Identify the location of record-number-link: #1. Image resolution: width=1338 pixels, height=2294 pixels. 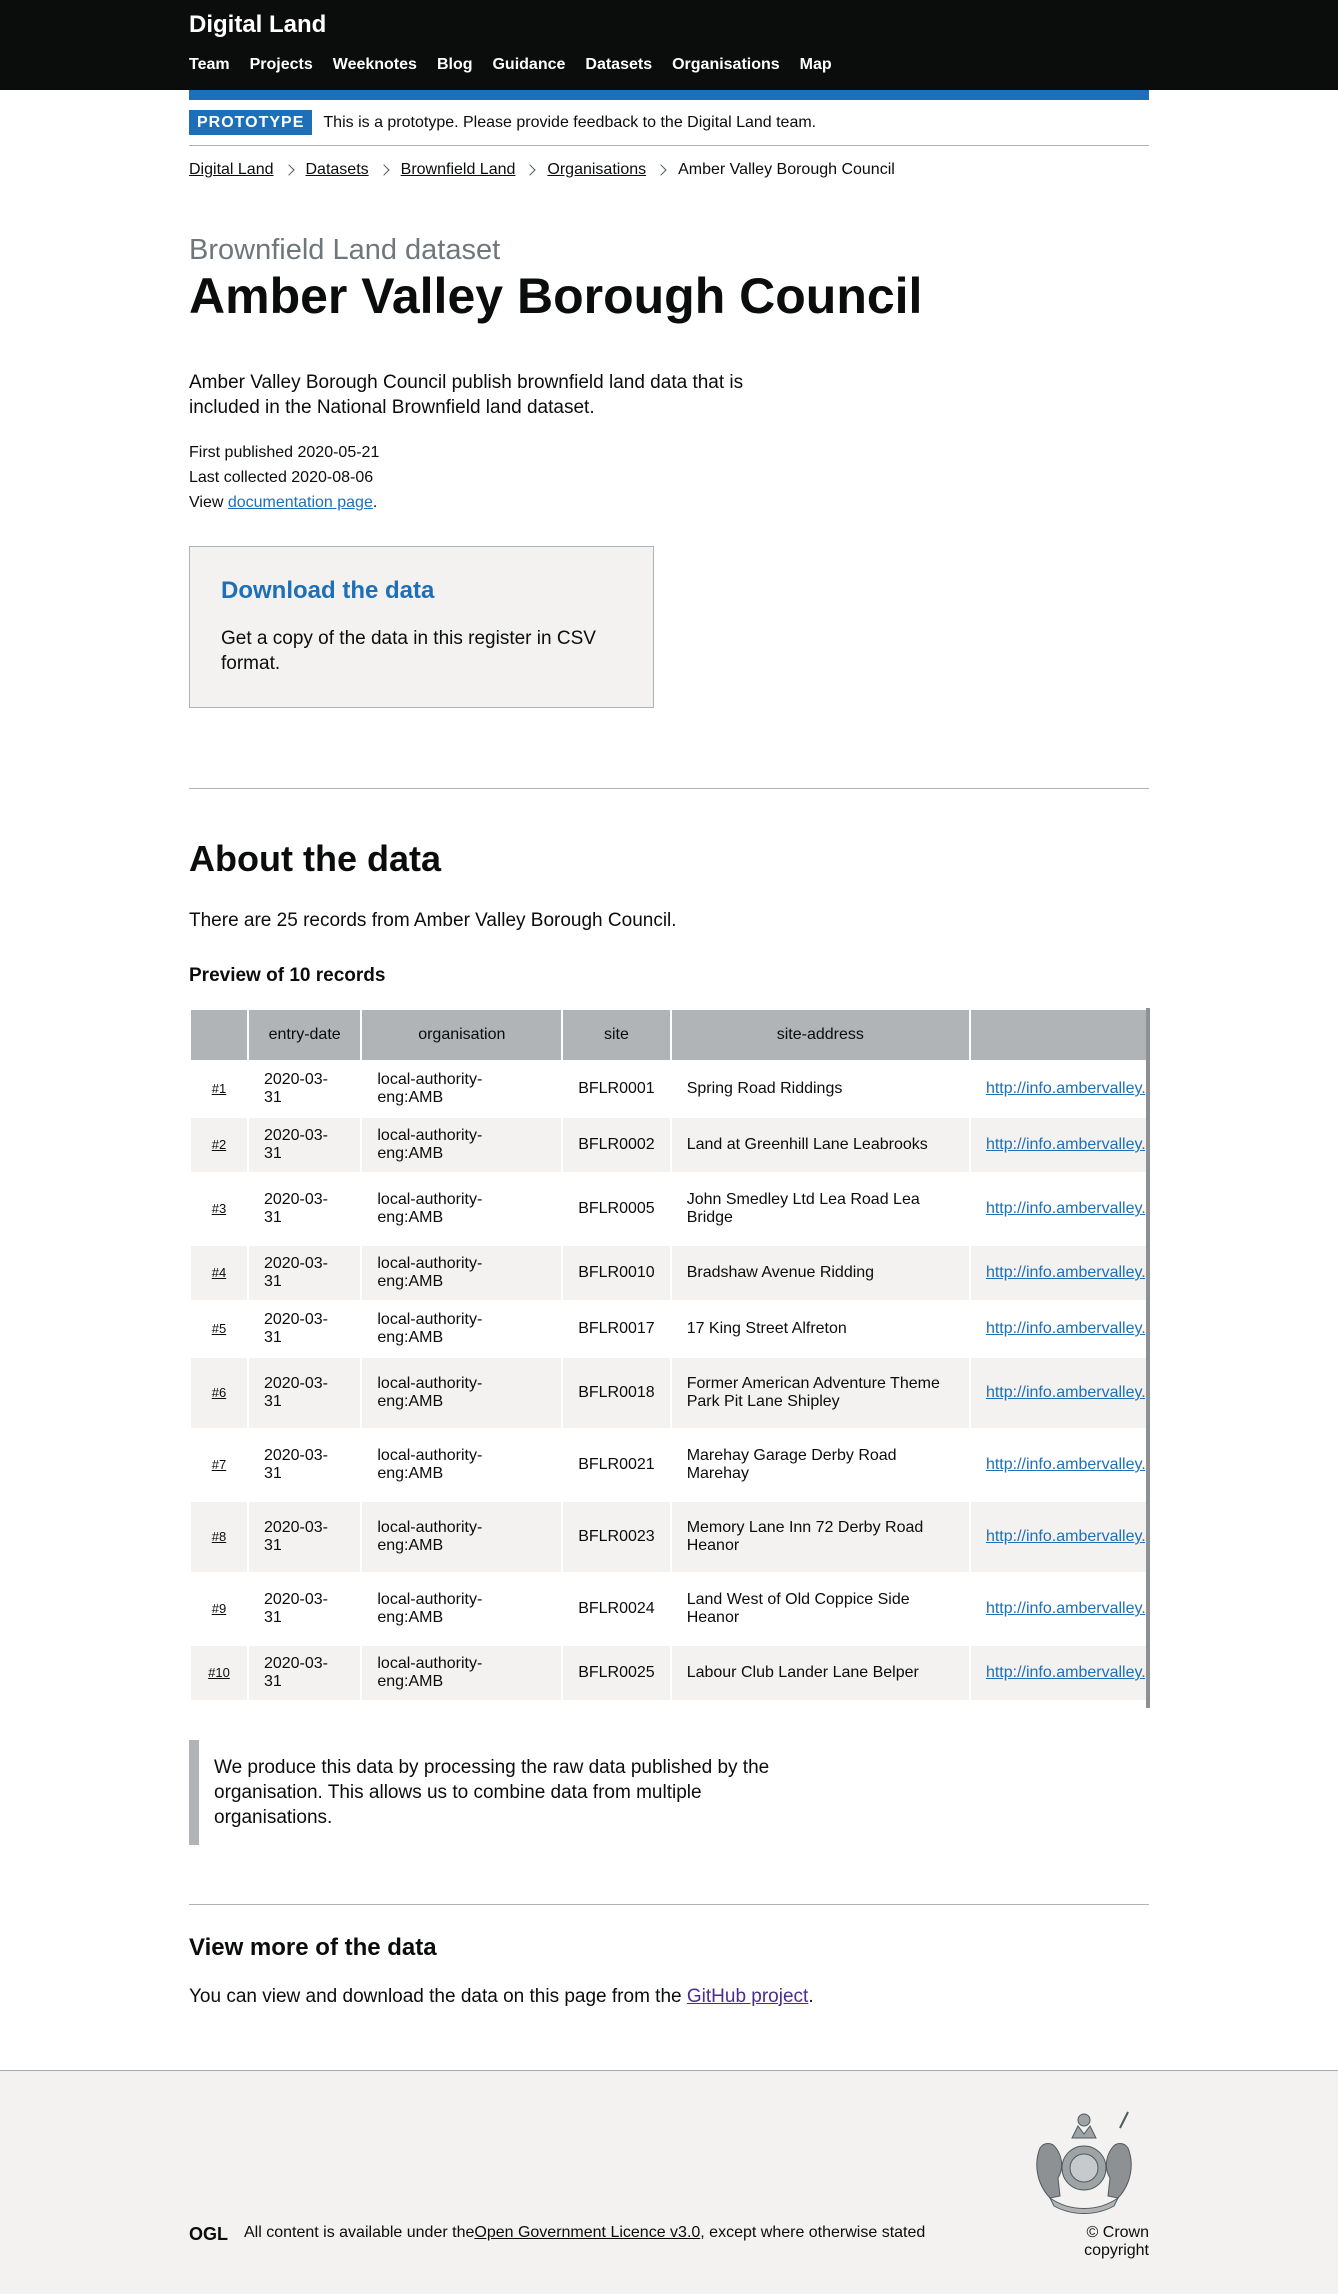
(219, 1088).